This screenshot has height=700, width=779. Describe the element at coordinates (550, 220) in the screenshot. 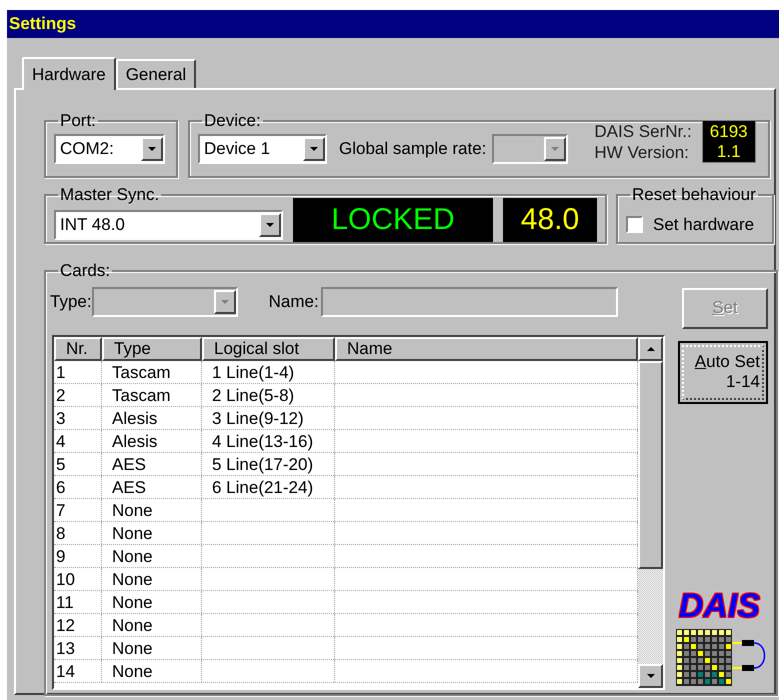

I see `sample-rate-display: 48.0` at that location.